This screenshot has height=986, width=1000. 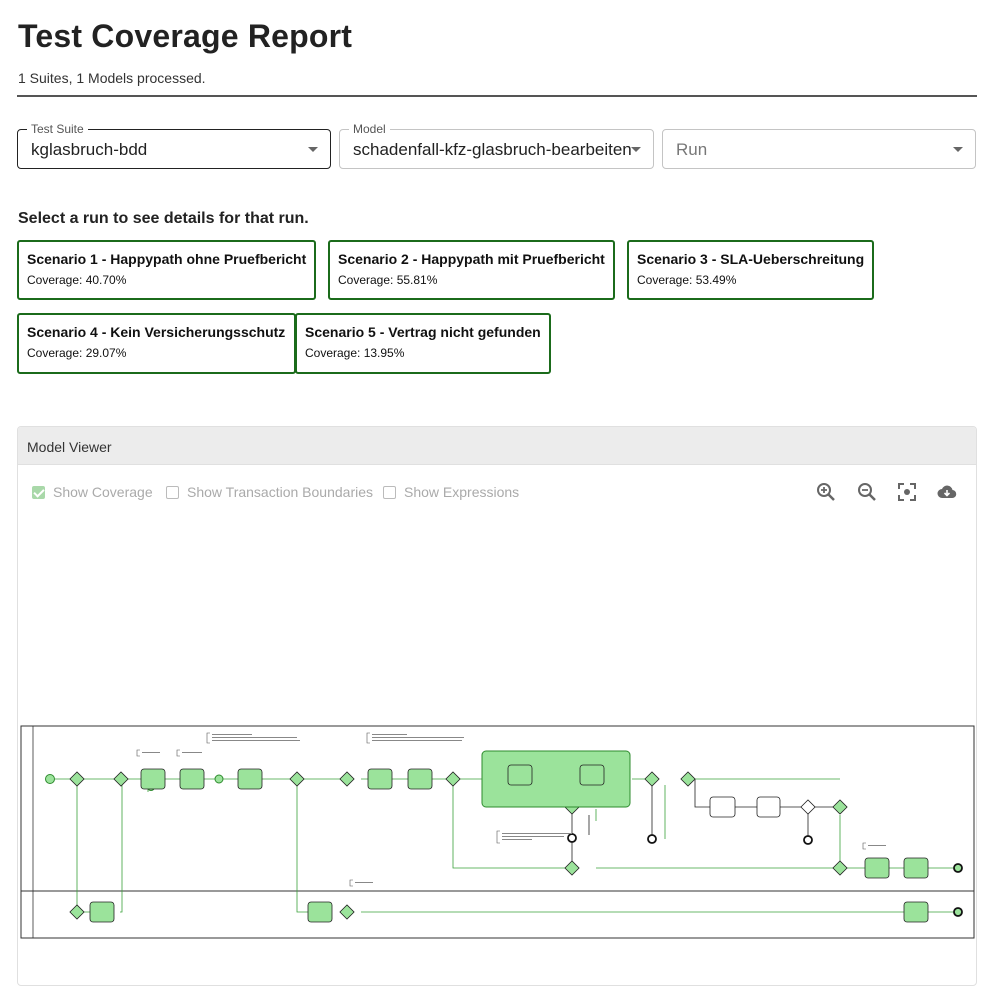 I want to click on show-expressions-label: Show Expressions, so click(x=462, y=492).